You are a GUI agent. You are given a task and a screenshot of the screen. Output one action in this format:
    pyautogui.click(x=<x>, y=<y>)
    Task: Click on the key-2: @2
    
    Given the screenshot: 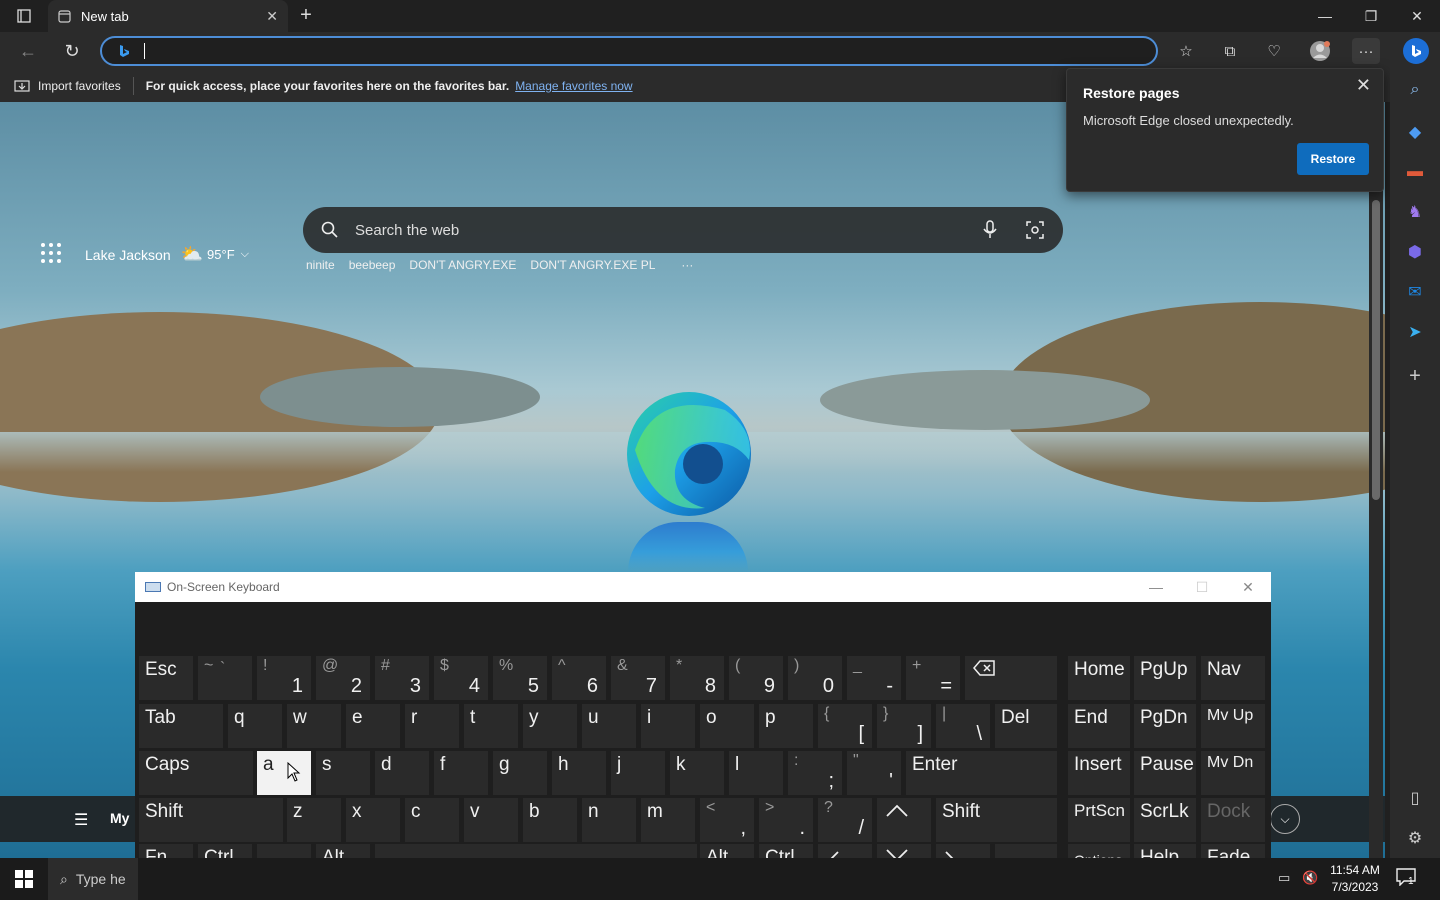 What is the action you would take?
    pyautogui.click(x=343, y=678)
    